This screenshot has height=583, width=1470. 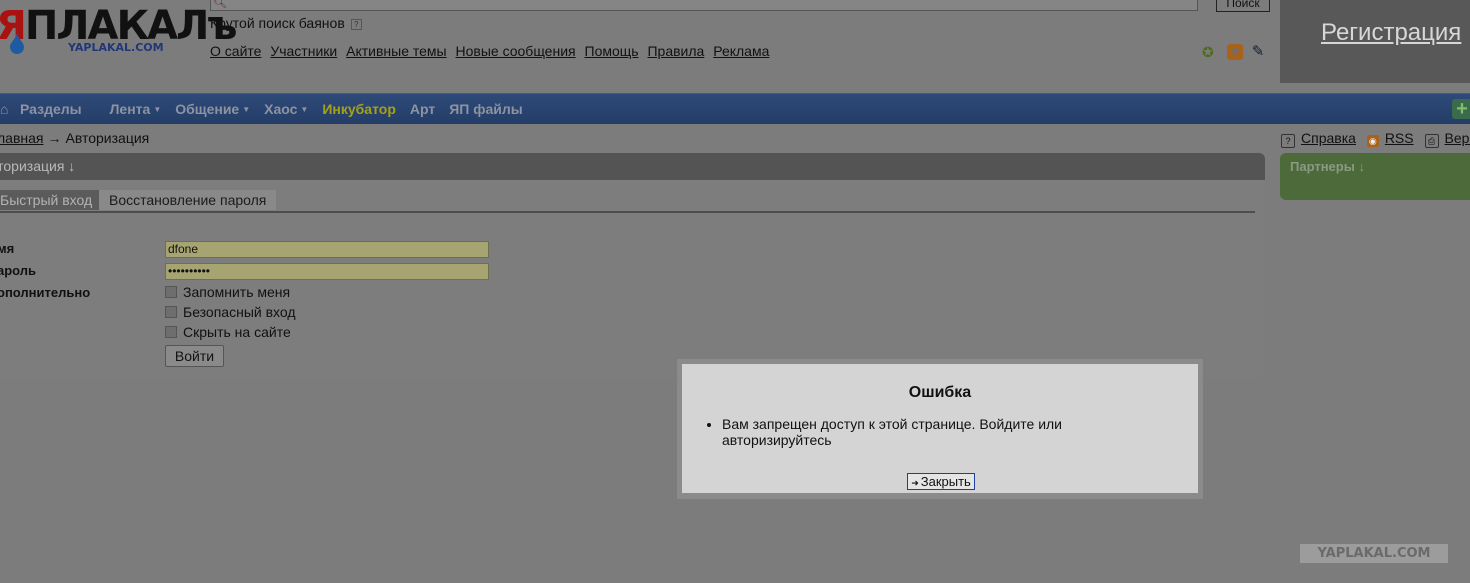 What do you see at coordinates (612, 51) in the screenshot?
I see `nav-help: Помощь` at bounding box center [612, 51].